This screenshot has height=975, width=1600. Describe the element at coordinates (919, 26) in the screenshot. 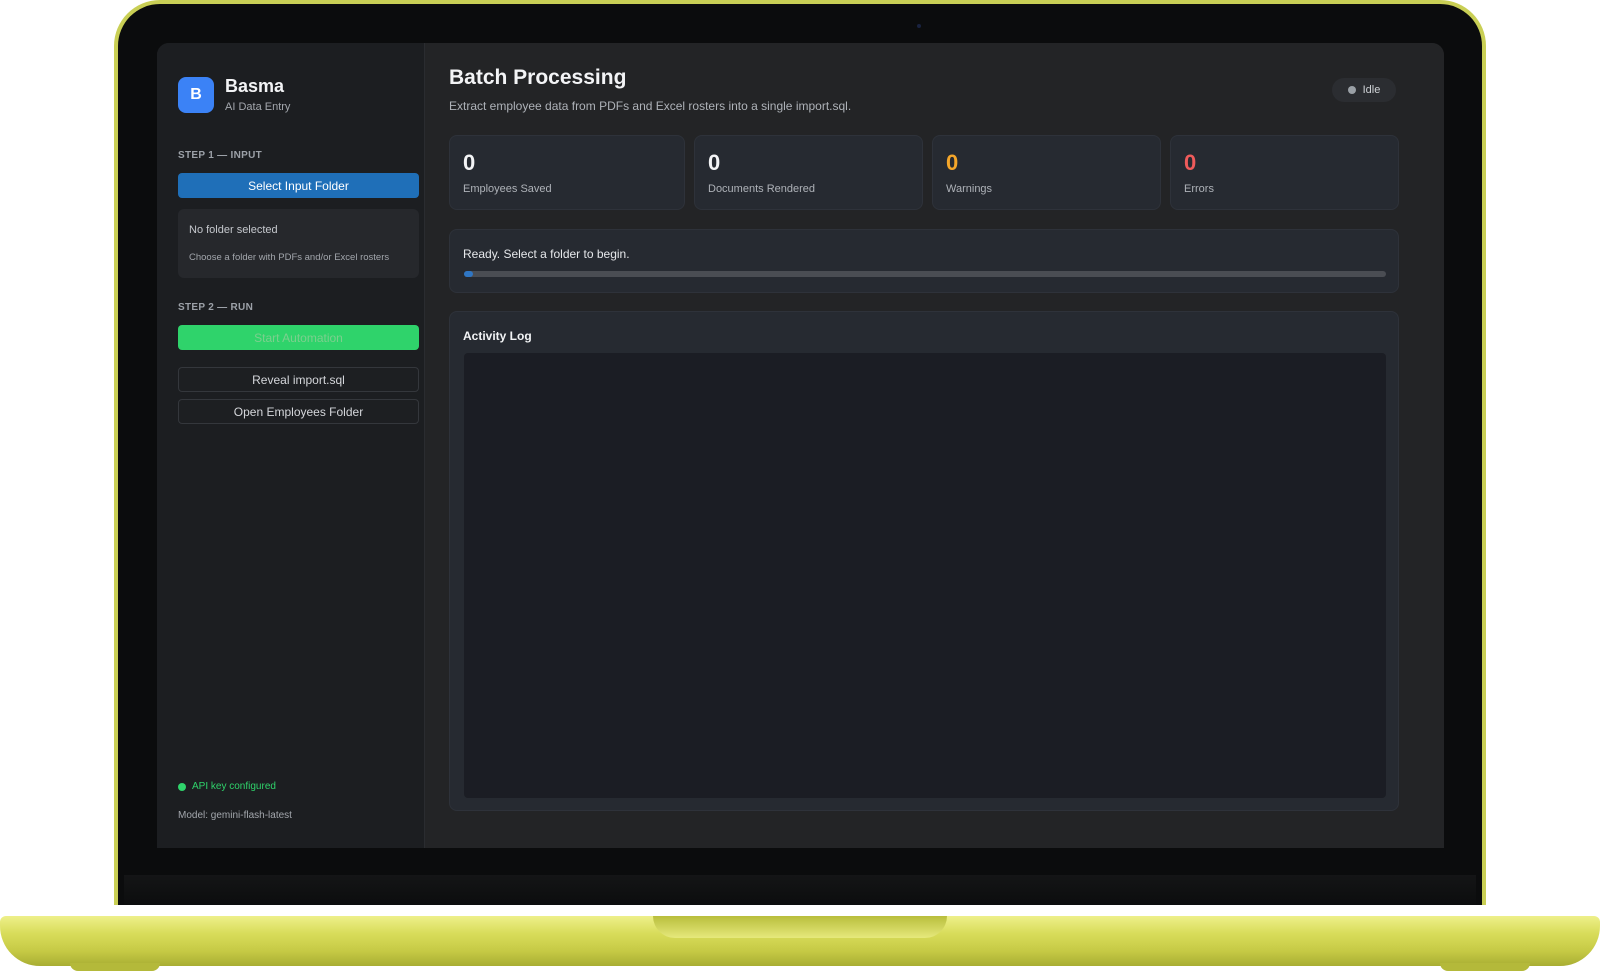

I see `camera-icon` at that location.